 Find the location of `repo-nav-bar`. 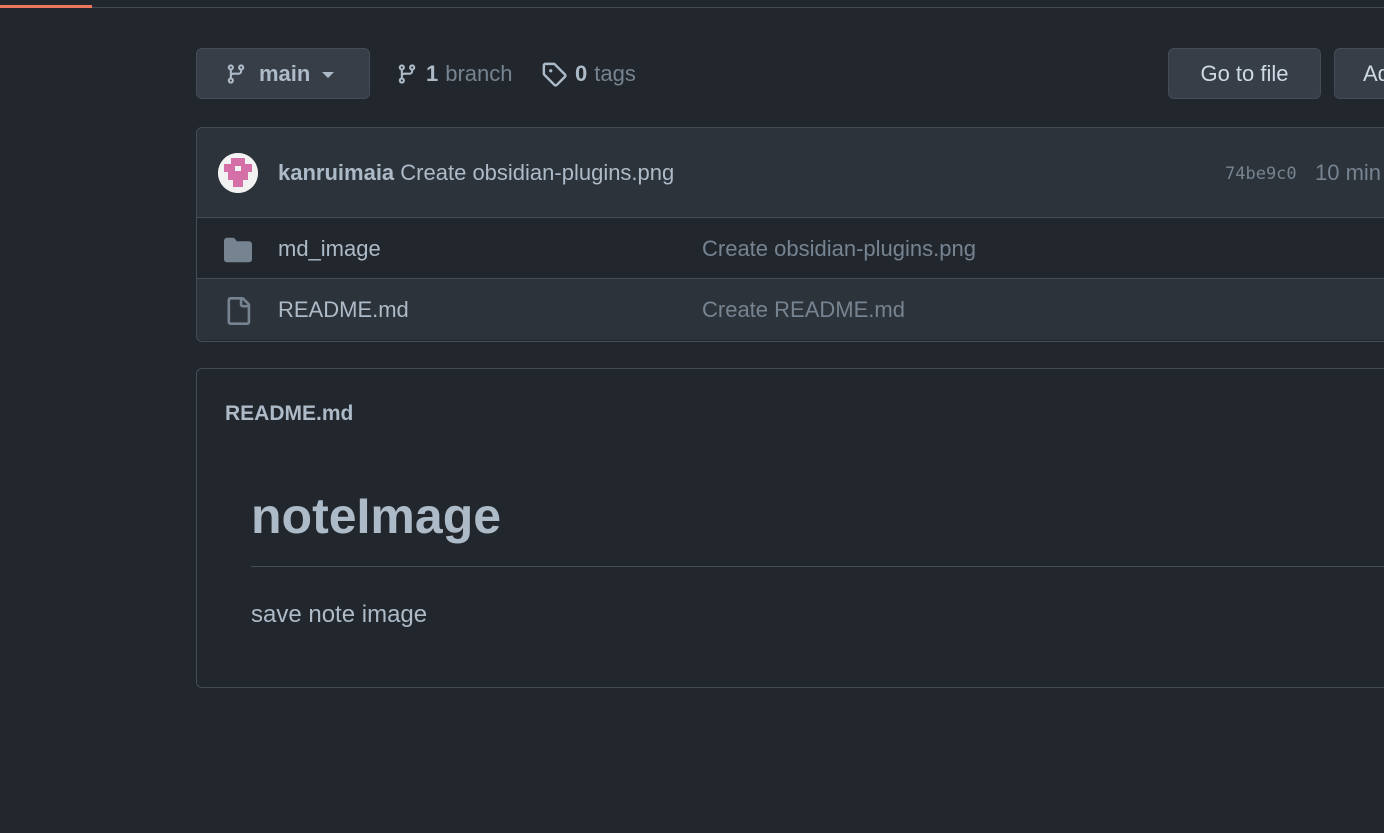

repo-nav-bar is located at coordinates (692, 4).